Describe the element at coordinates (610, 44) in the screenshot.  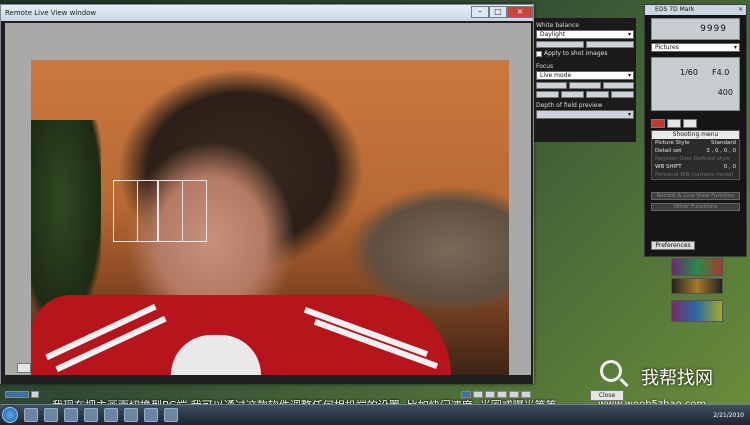
I see `wb-eyedropper-icon` at that location.